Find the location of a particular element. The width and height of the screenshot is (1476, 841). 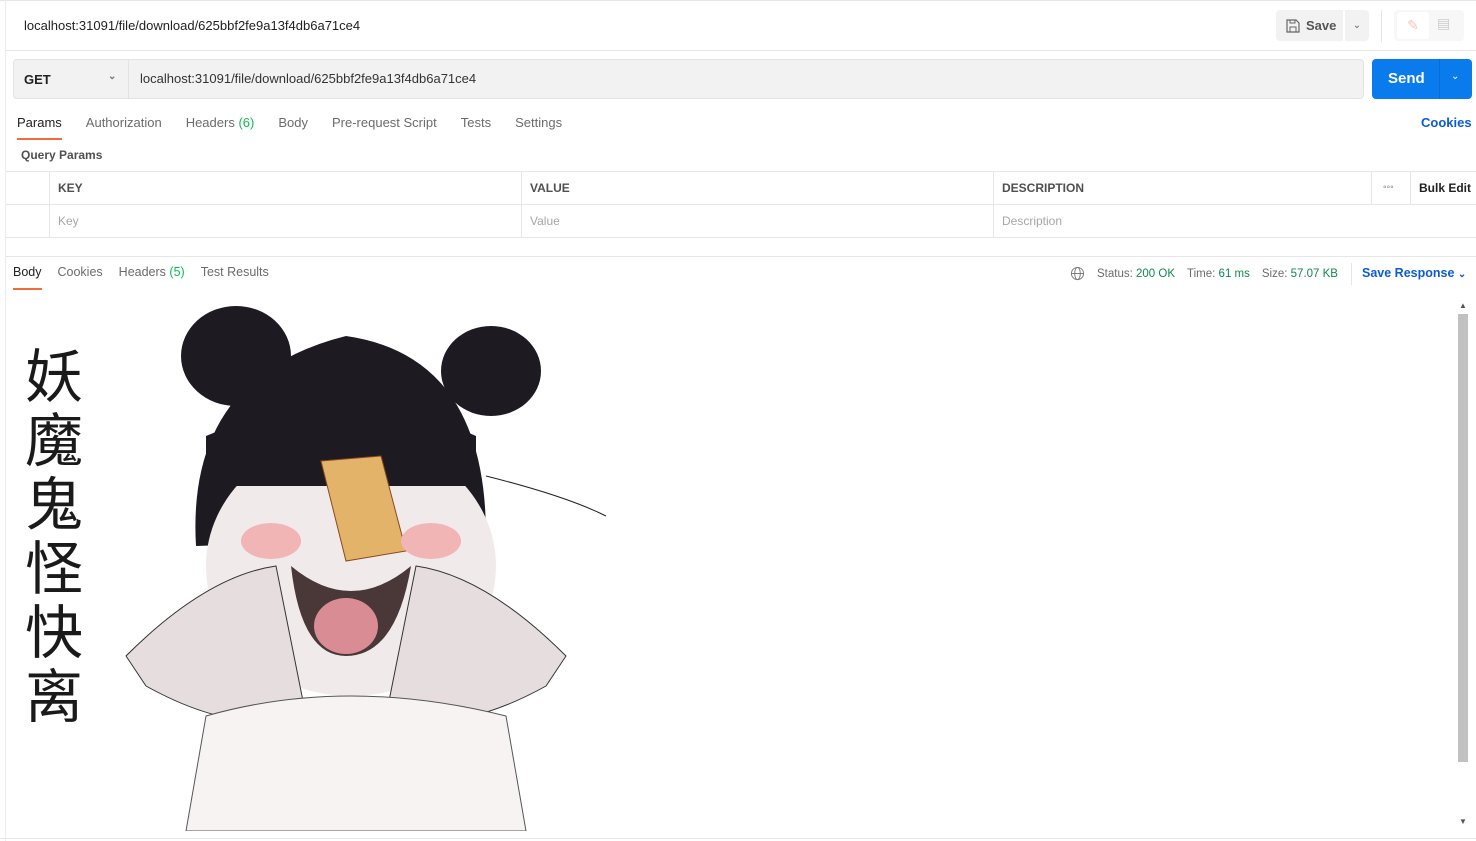

status-label: Status: is located at coordinates (1115, 273).